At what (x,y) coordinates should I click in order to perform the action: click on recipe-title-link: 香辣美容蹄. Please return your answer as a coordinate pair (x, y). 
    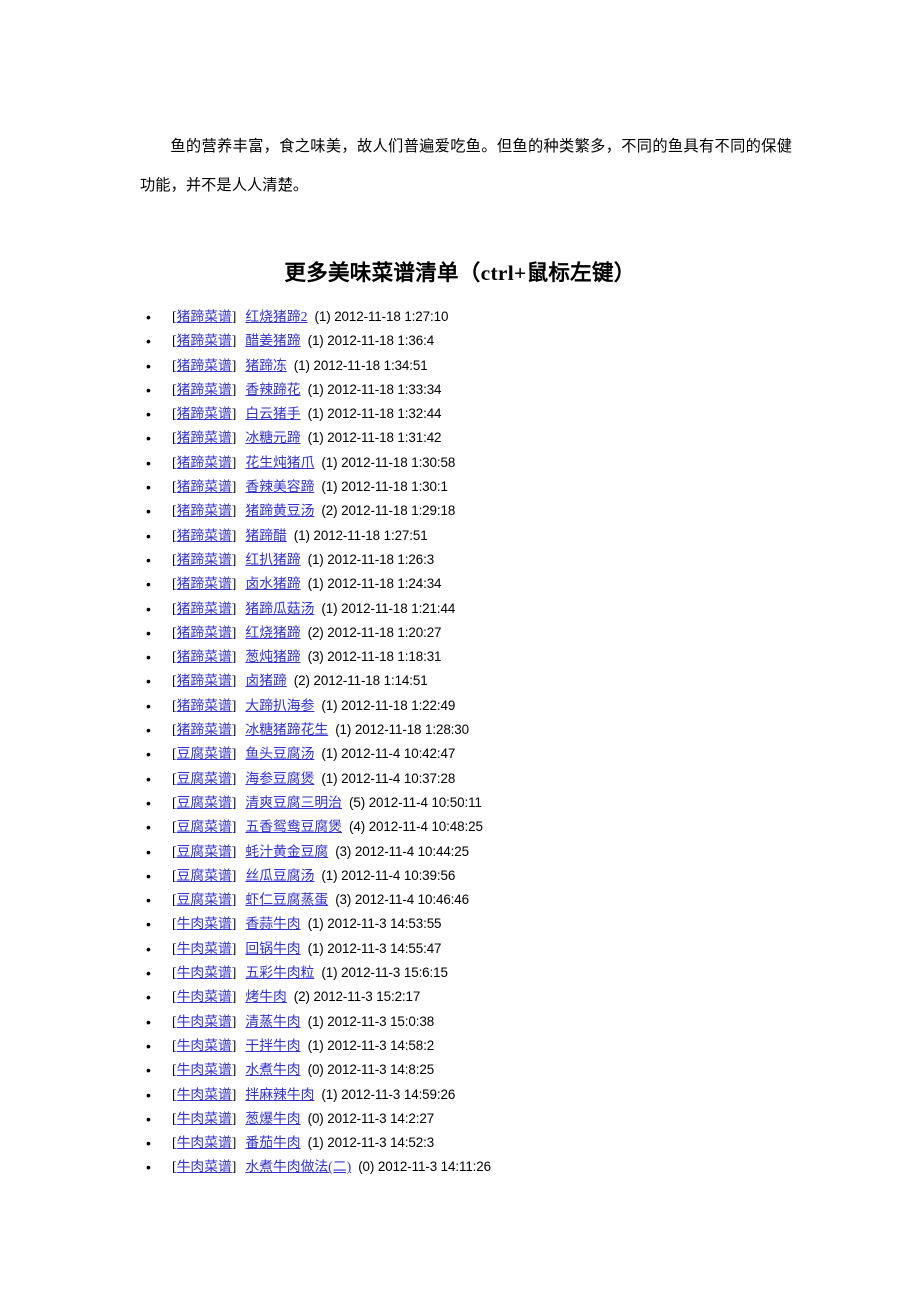
    Looking at the image, I should click on (279, 486).